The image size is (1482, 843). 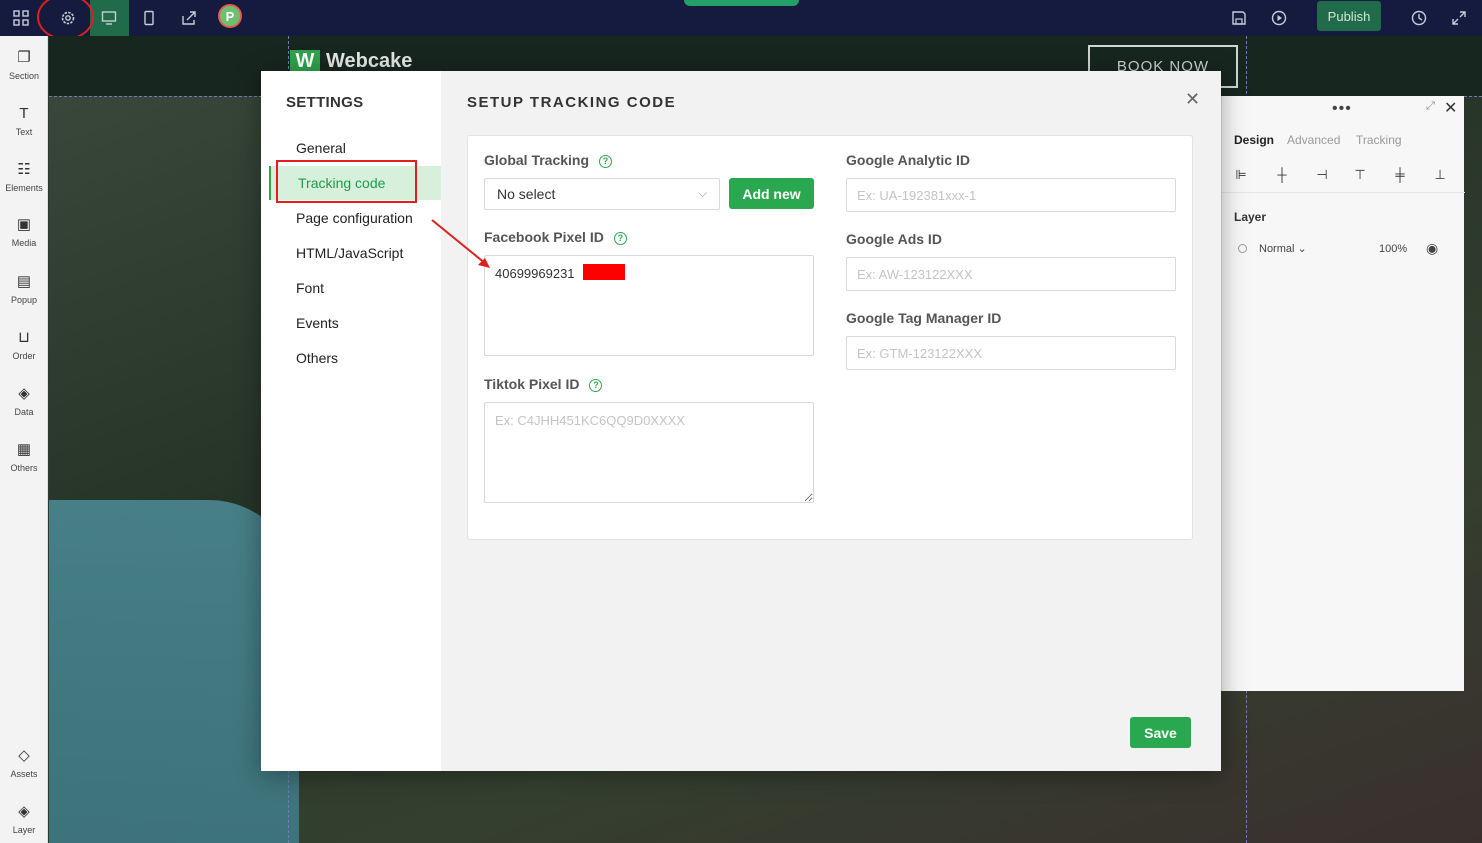 I want to click on mobile-icon, so click(x=149, y=18).